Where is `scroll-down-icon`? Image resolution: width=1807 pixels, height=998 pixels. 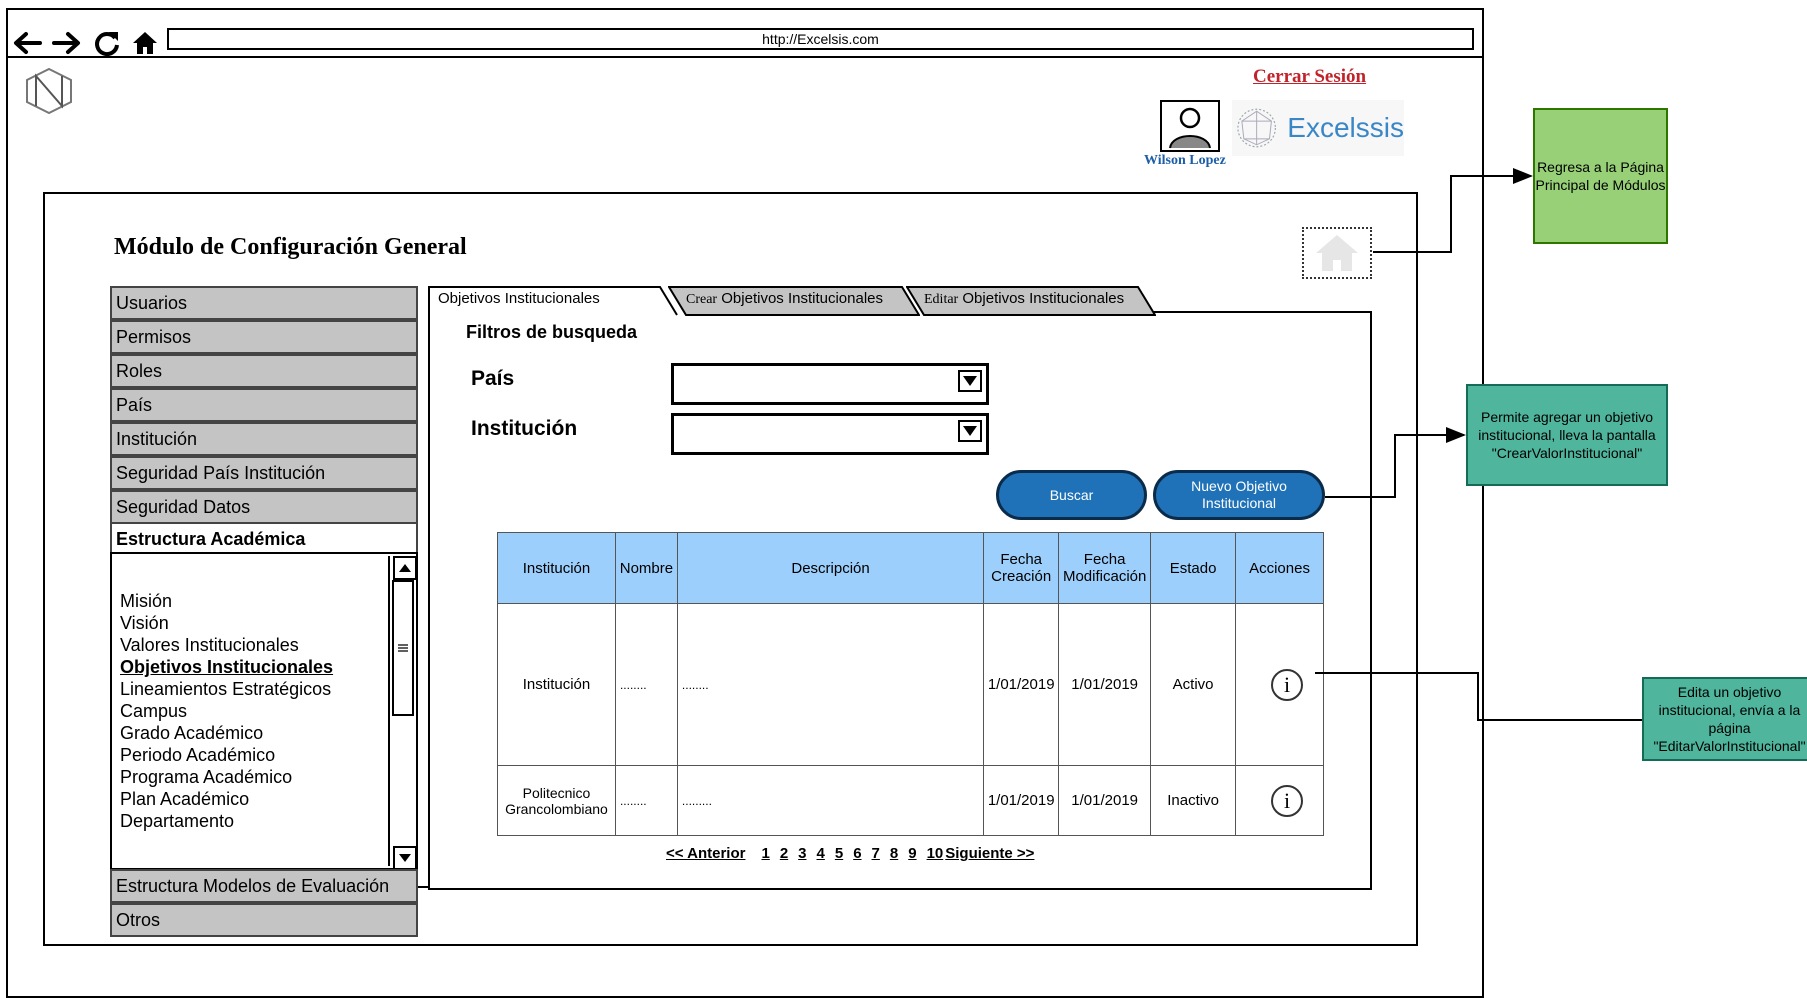 scroll-down-icon is located at coordinates (405, 858).